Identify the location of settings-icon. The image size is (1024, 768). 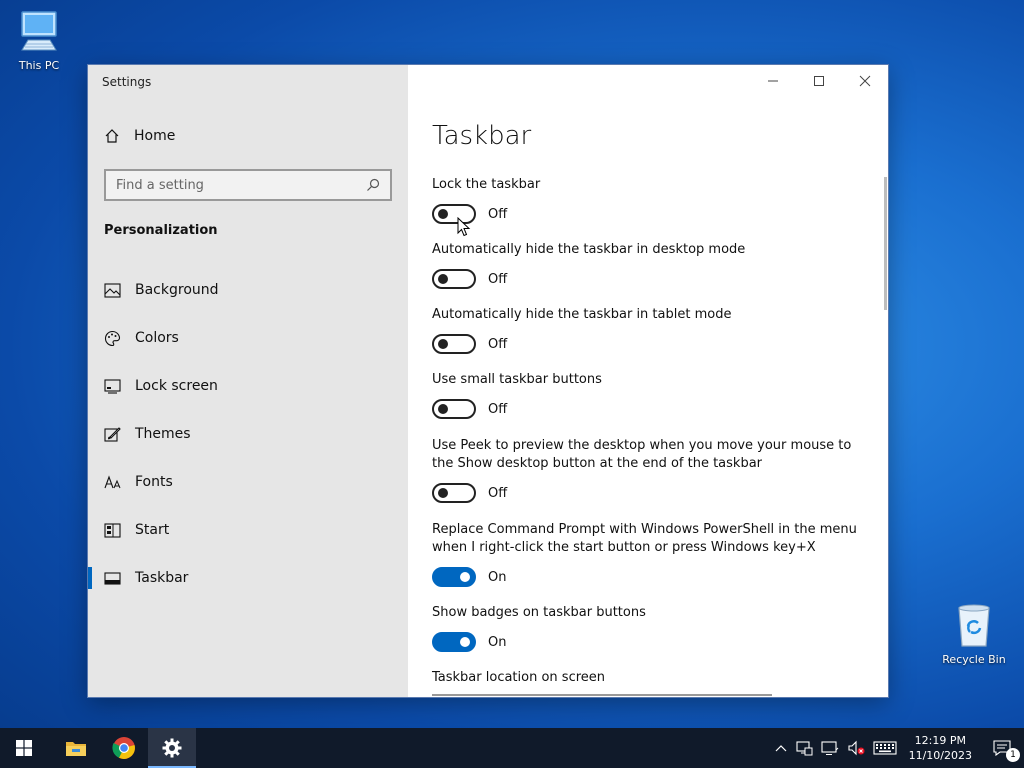
(172, 748).